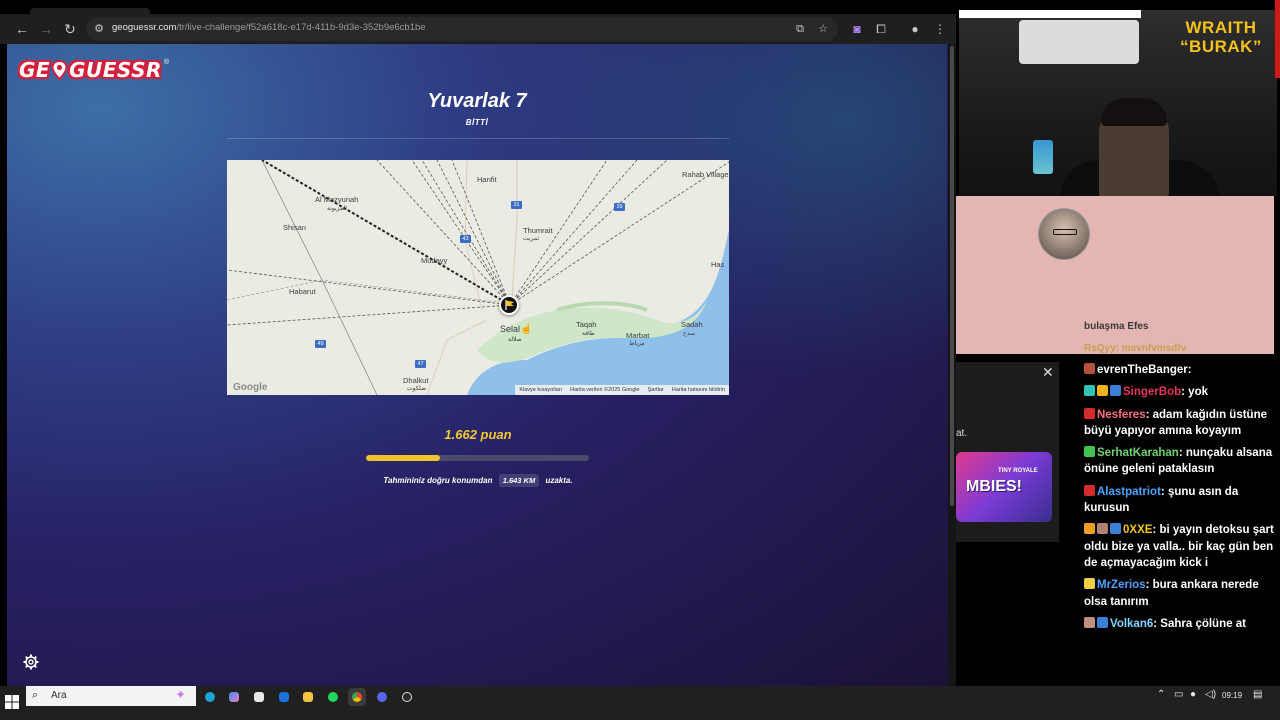 The width and height of the screenshot is (1280, 720). Describe the element at coordinates (382, 697) in the screenshot. I see `discord-icon` at that location.